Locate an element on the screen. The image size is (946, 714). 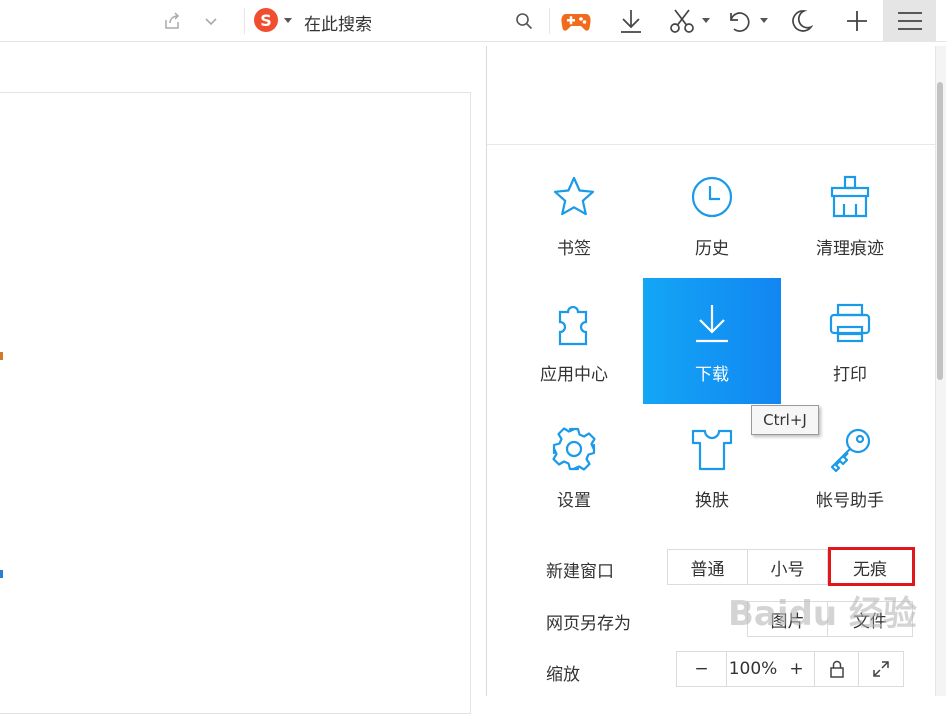
undo-icon is located at coordinates (739, 21).